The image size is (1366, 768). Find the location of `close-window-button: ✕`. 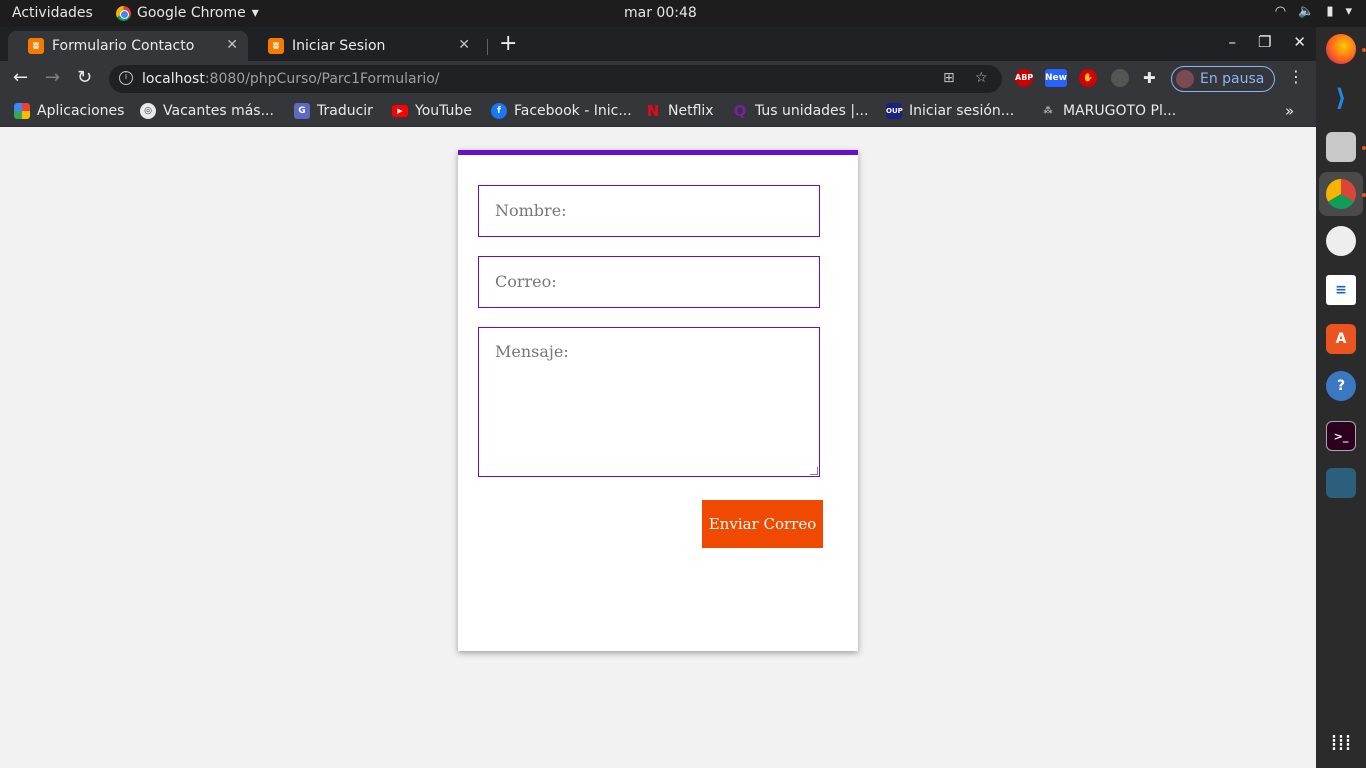

close-window-button: ✕ is located at coordinates (1299, 42).